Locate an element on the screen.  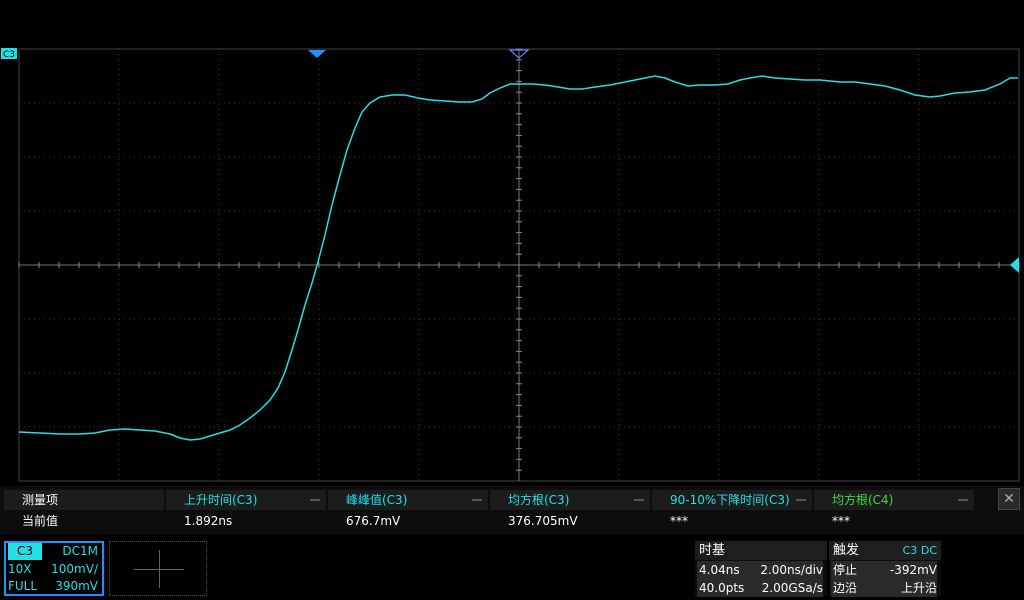
timebase-panel: 时基 4.04ns 2.00ns/div 40.0pts 2.00GSa/s is located at coordinates (761, 569).